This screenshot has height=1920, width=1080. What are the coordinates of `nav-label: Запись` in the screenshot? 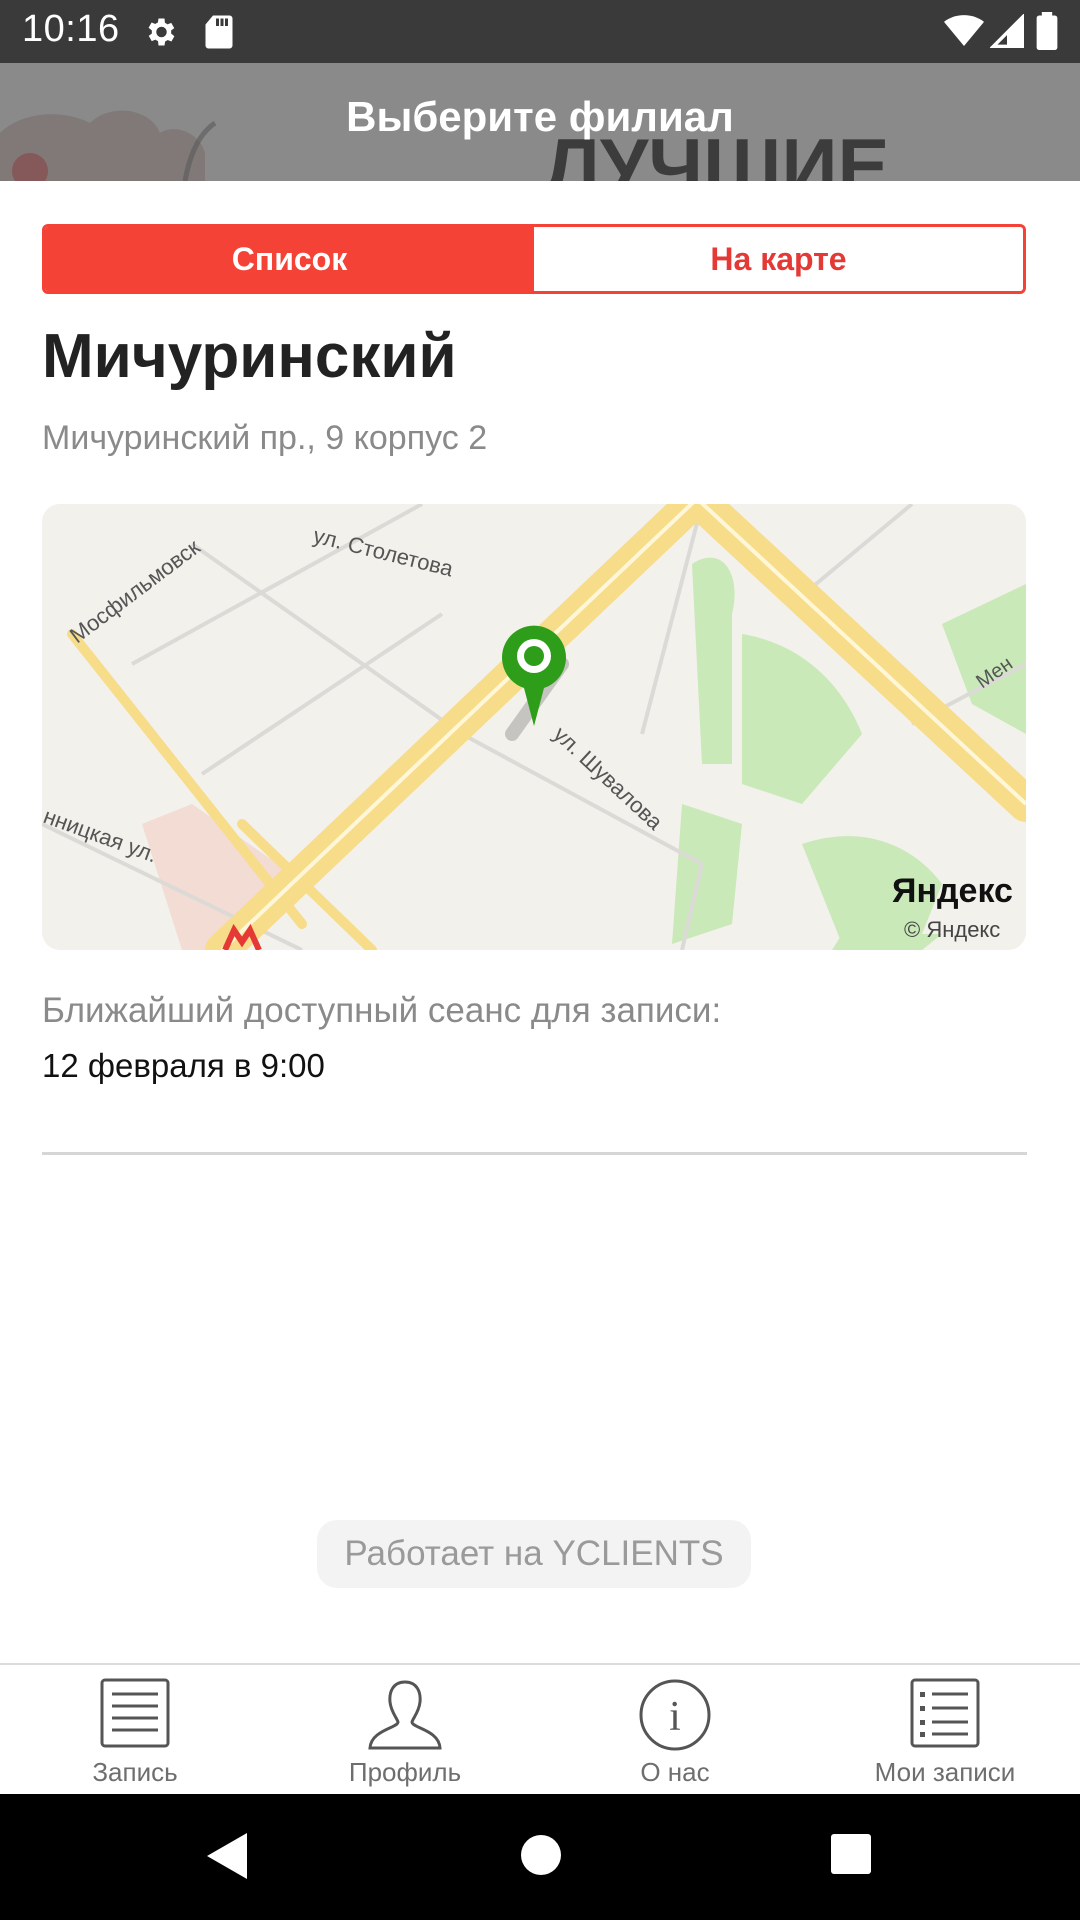 It's located at (135, 1772).